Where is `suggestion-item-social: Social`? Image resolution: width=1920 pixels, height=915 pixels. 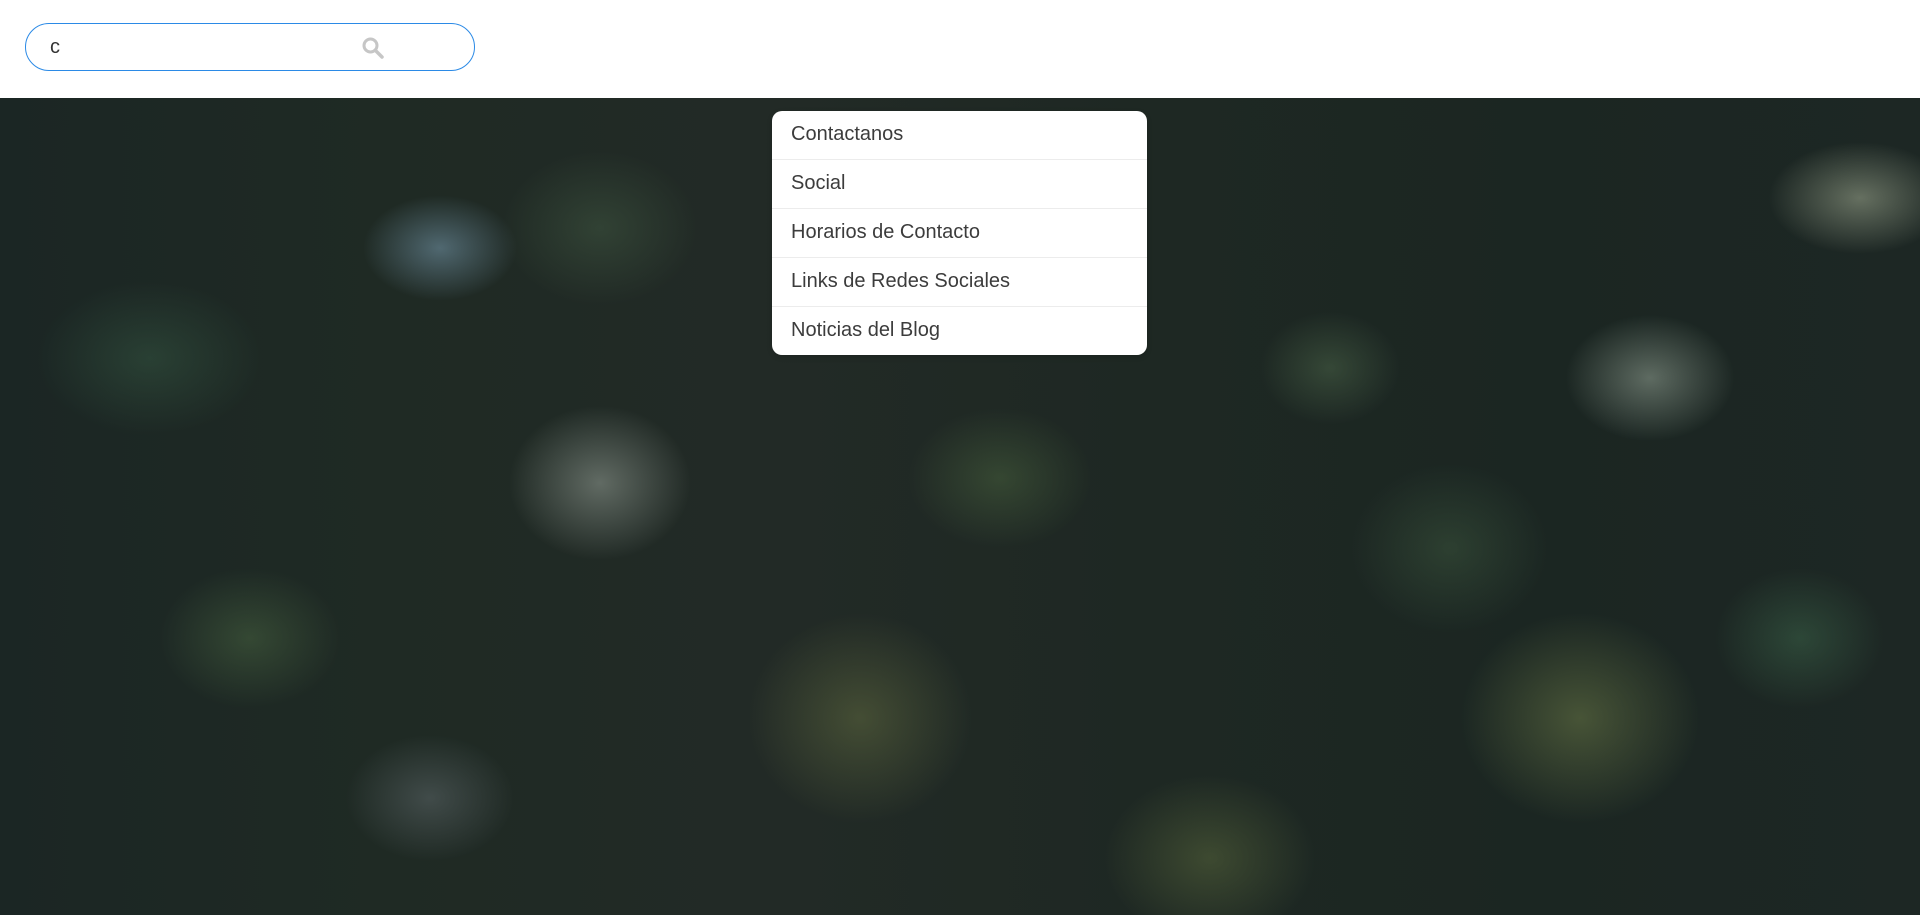 suggestion-item-social: Social is located at coordinates (959, 184).